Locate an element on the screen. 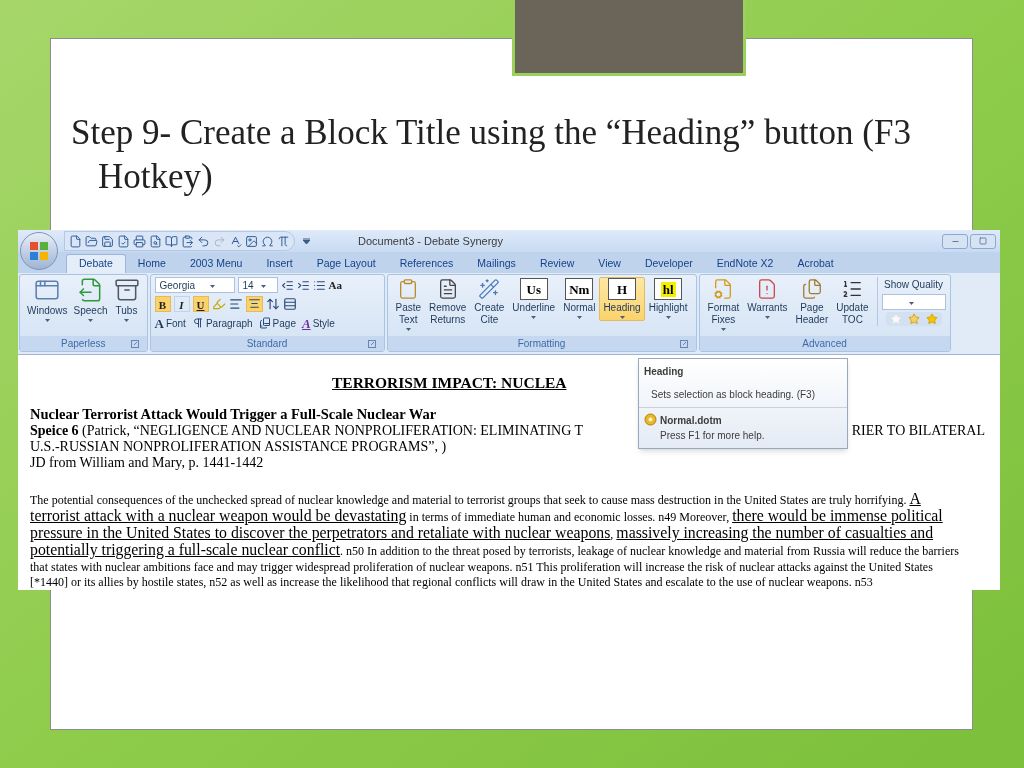 The image size is (1024, 768). command-button: A Style is located at coordinates (318, 323).